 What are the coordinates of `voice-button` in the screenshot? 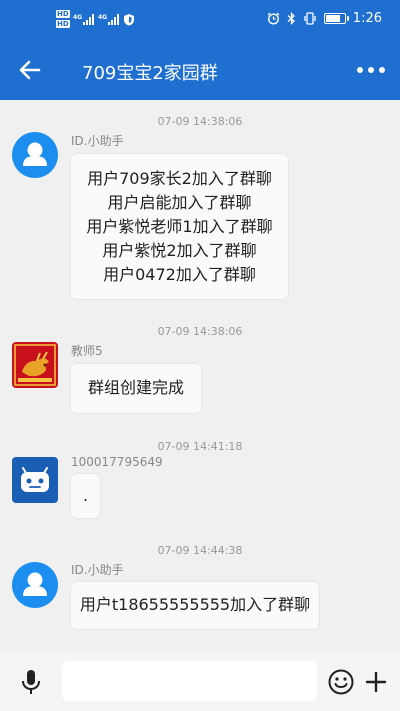 It's located at (31, 682).